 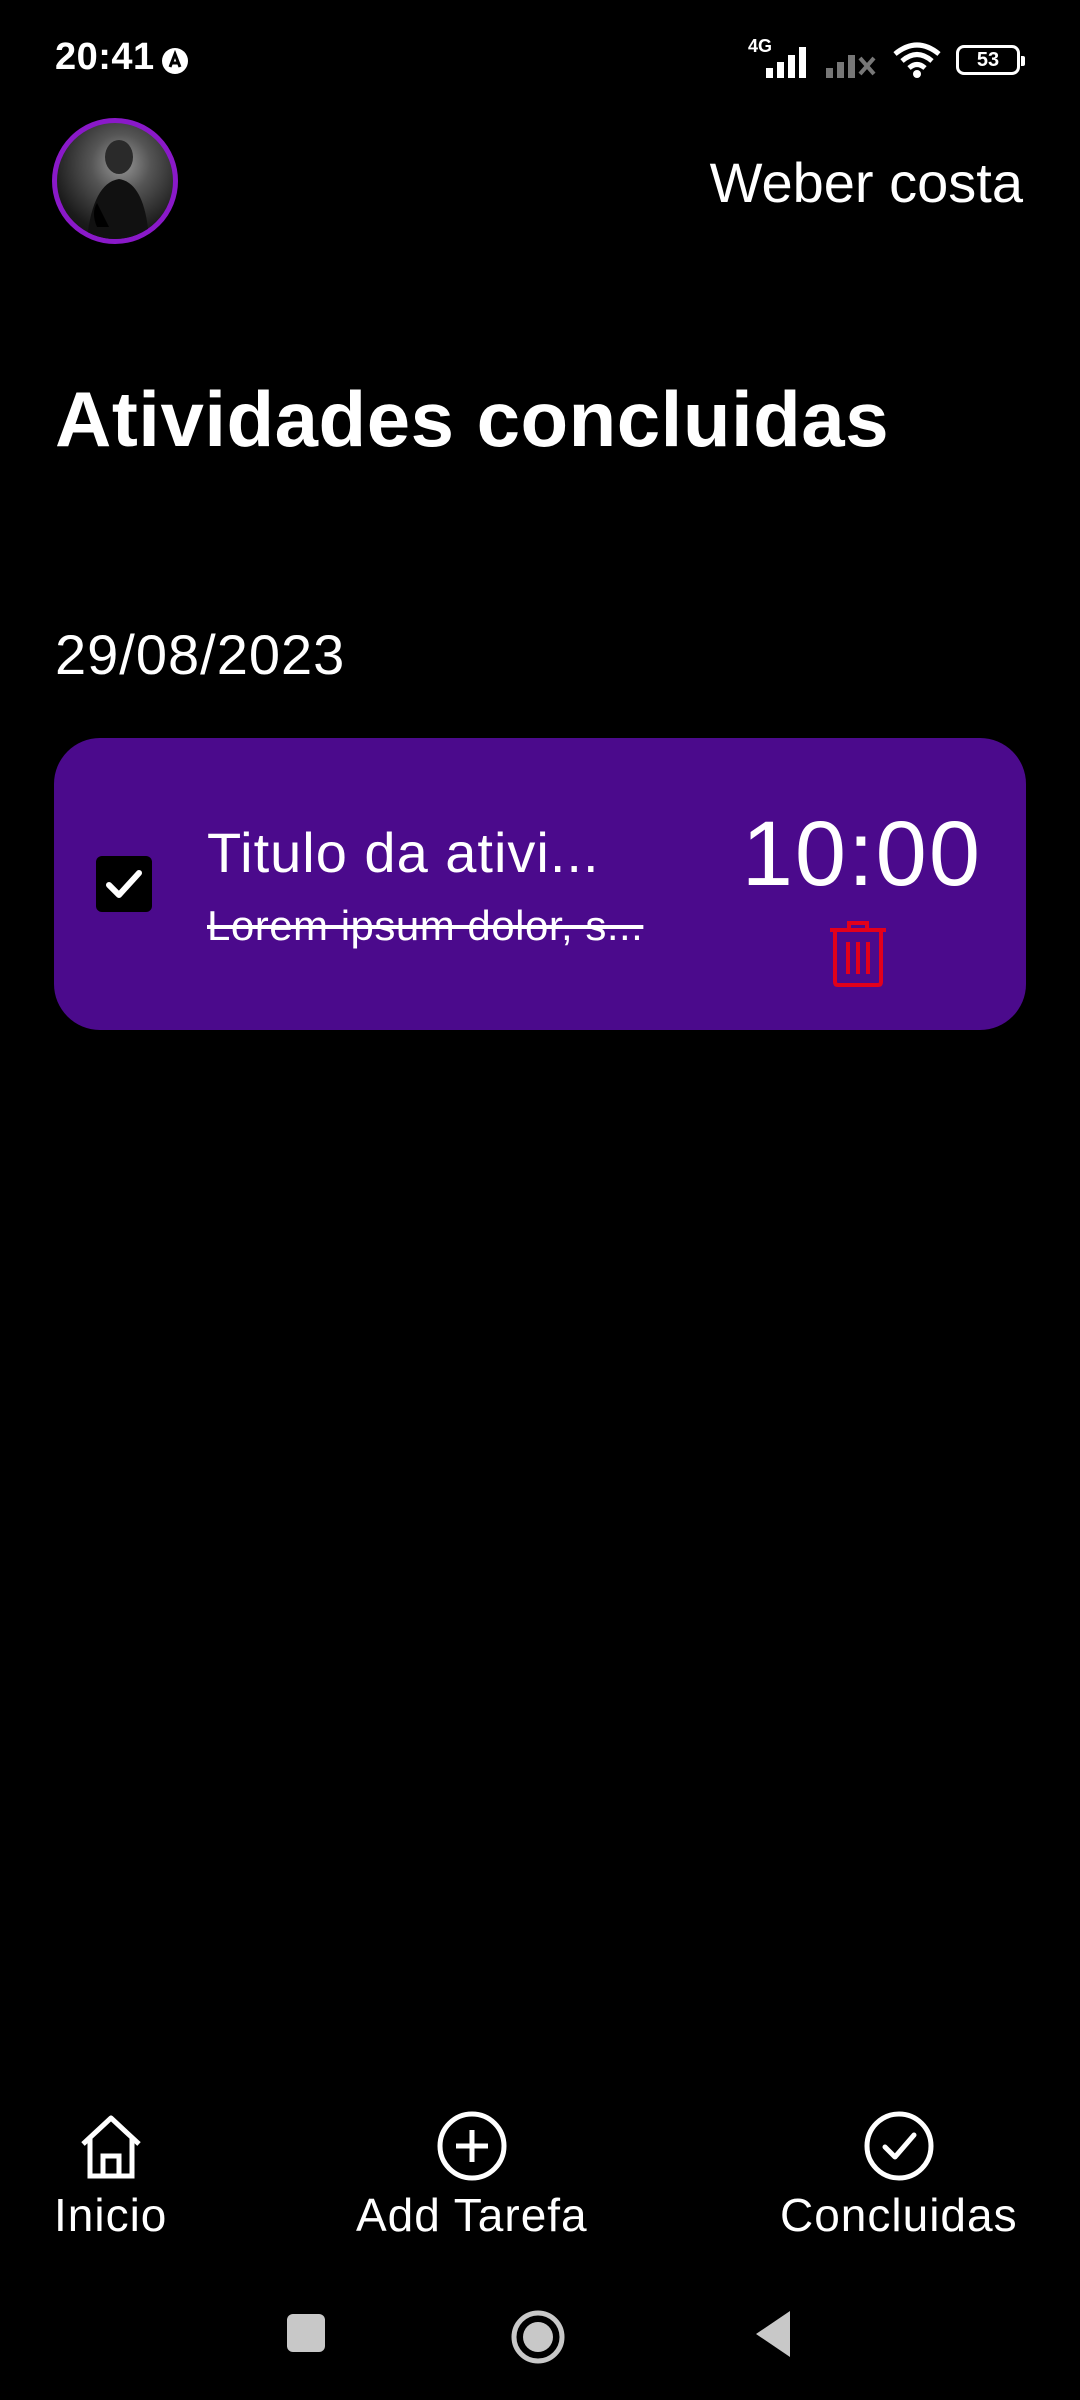 I want to click on battery-icon: 53, so click(x=990, y=60).